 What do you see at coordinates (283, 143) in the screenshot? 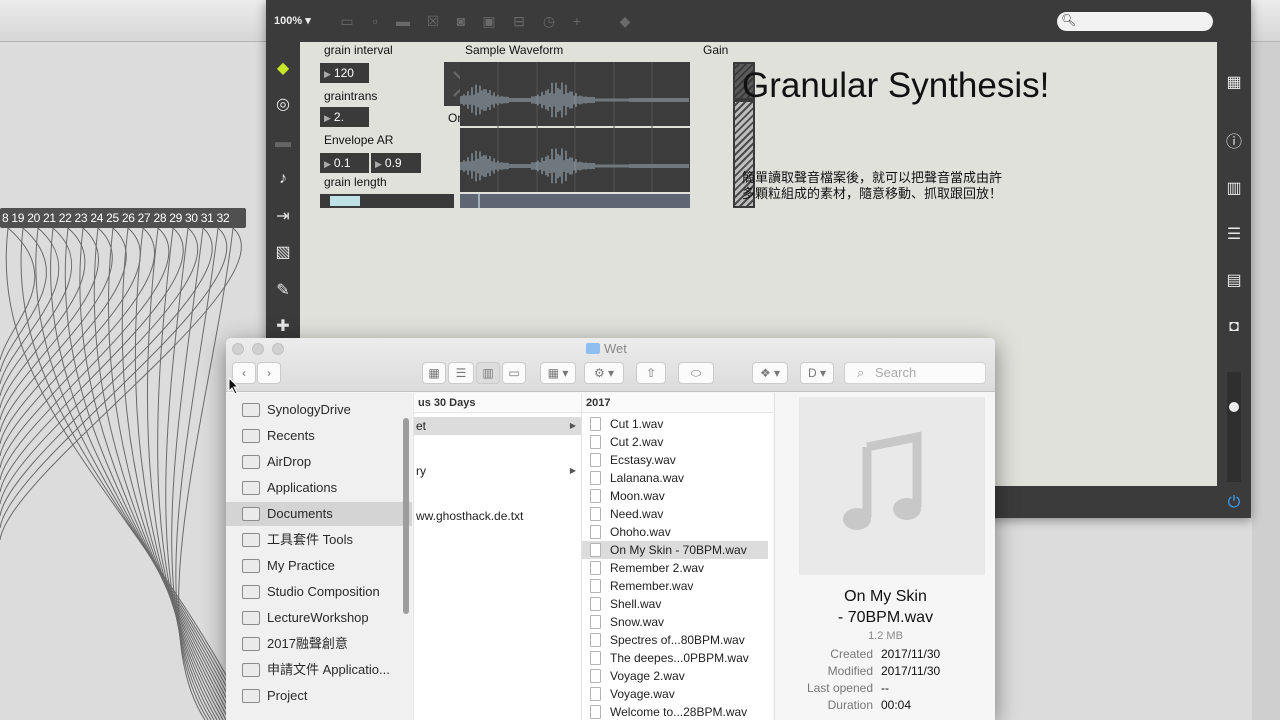
I see `keyboard-icon: ▬` at bounding box center [283, 143].